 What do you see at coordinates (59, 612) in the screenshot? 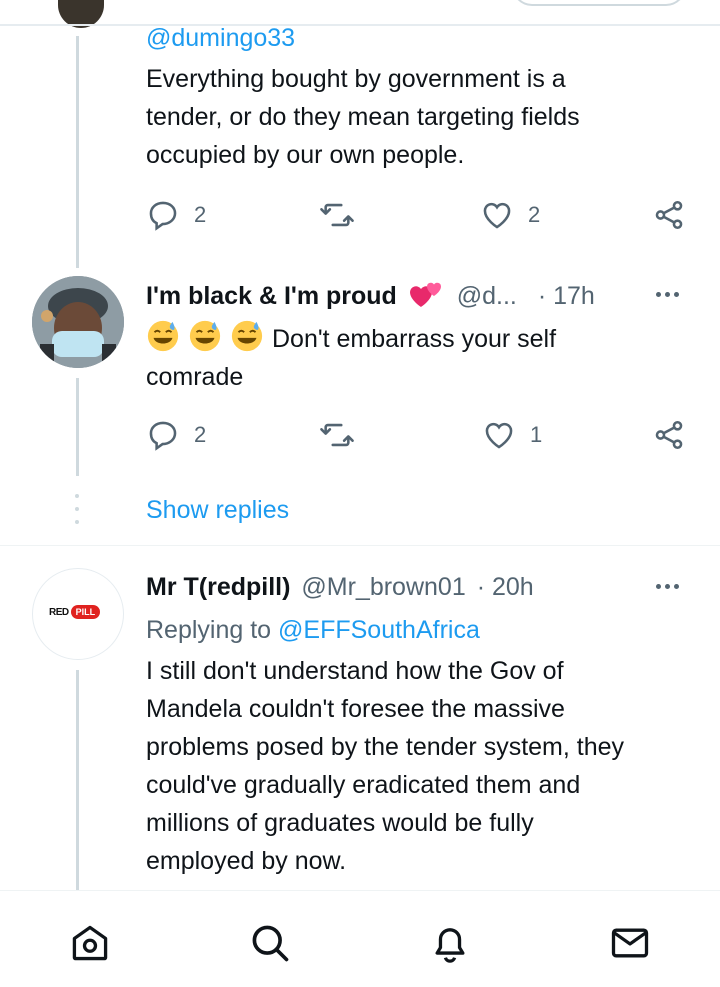
I see `logo-text-red: RED` at bounding box center [59, 612].